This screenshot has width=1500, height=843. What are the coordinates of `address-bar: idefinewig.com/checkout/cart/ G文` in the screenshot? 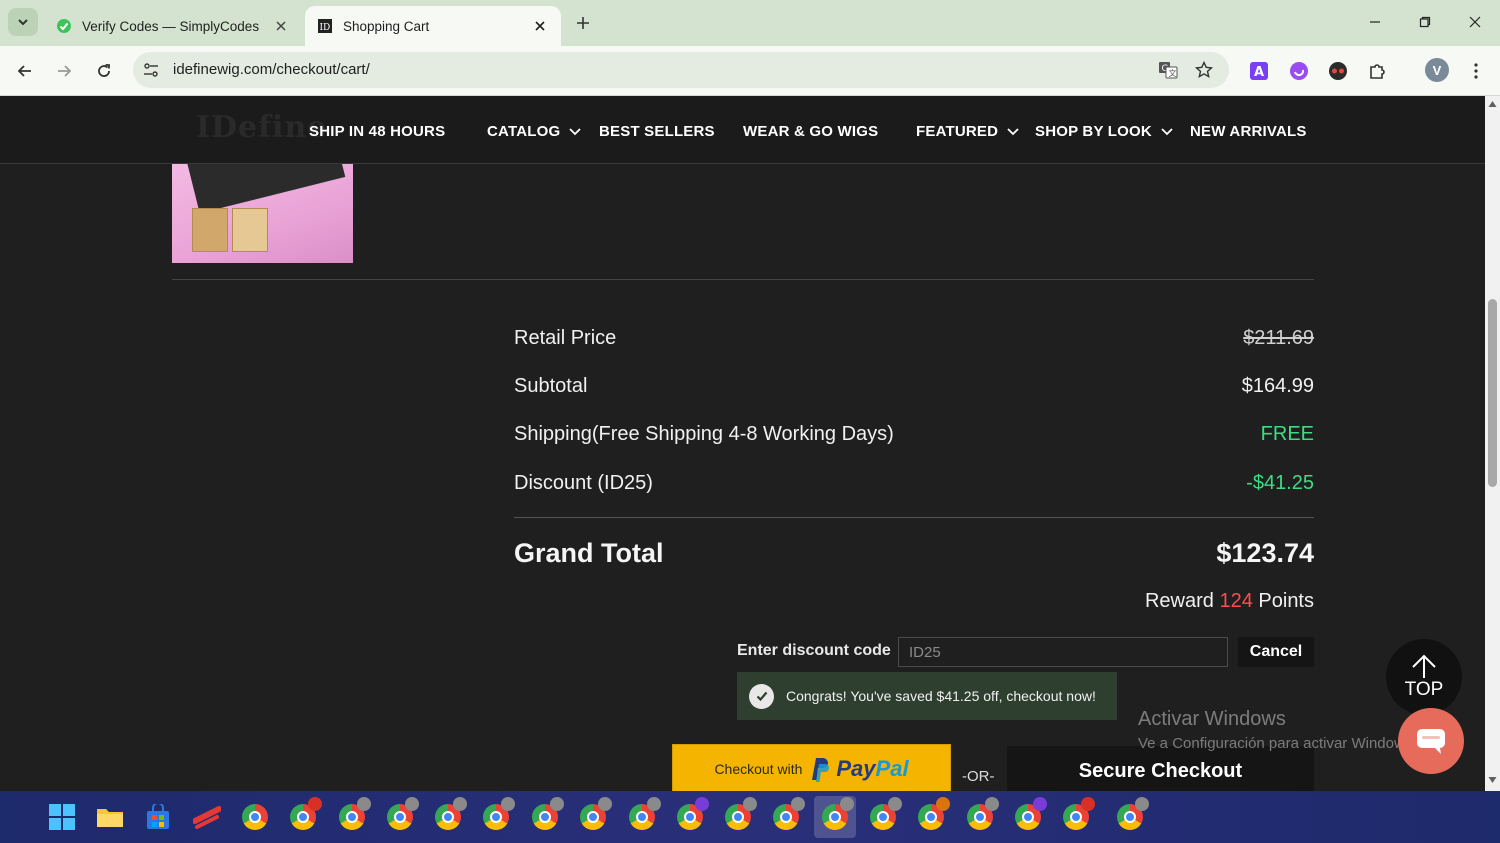 It's located at (681, 70).